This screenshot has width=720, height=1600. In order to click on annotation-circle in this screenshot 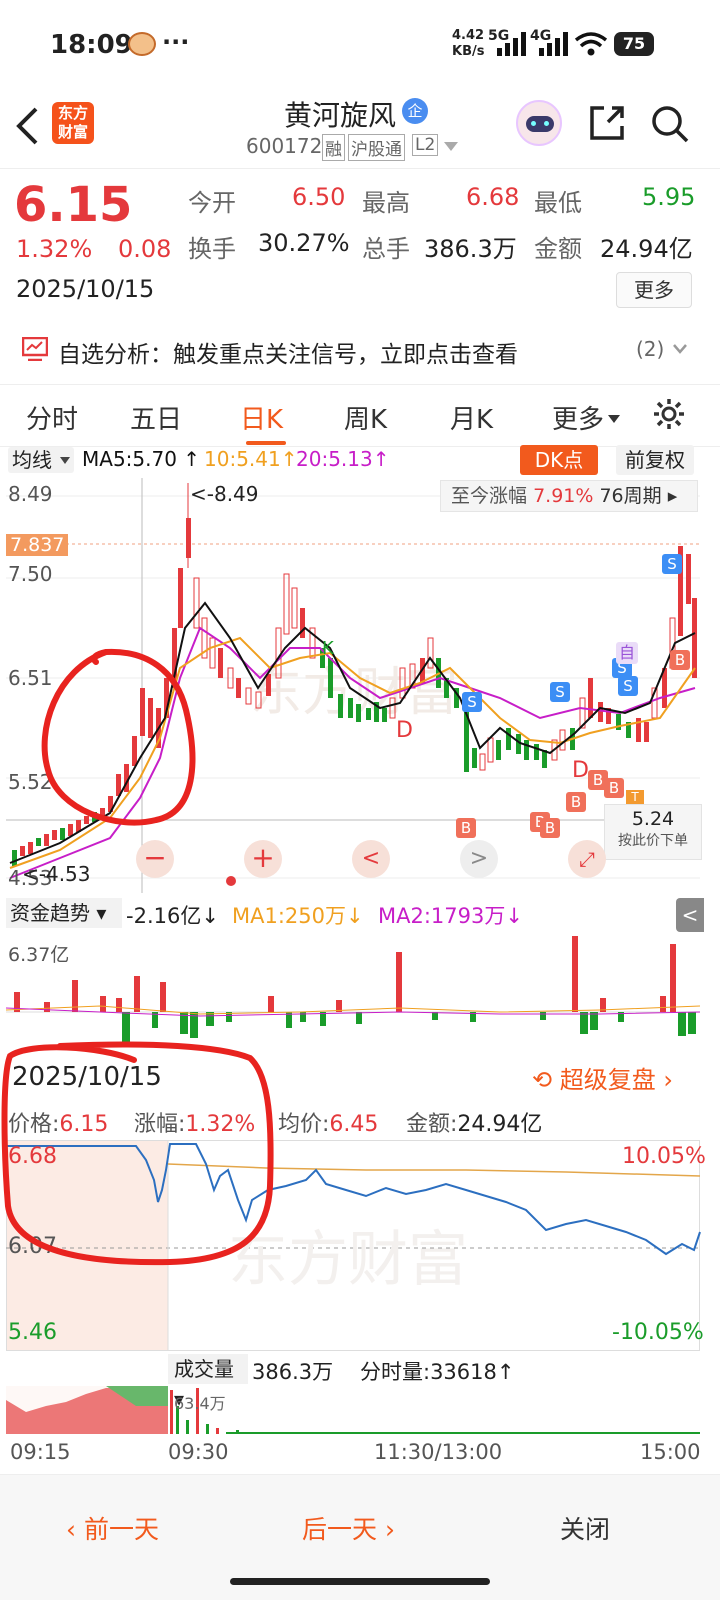, I will do `click(118, 737)`.